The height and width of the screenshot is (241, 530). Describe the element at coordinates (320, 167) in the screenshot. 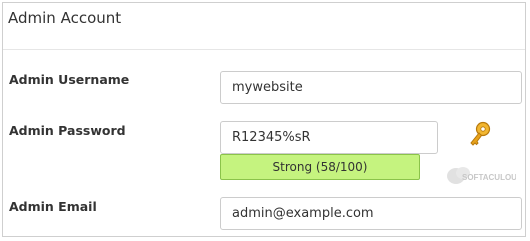

I see `password-strength-meter: Strong (58/100)` at that location.